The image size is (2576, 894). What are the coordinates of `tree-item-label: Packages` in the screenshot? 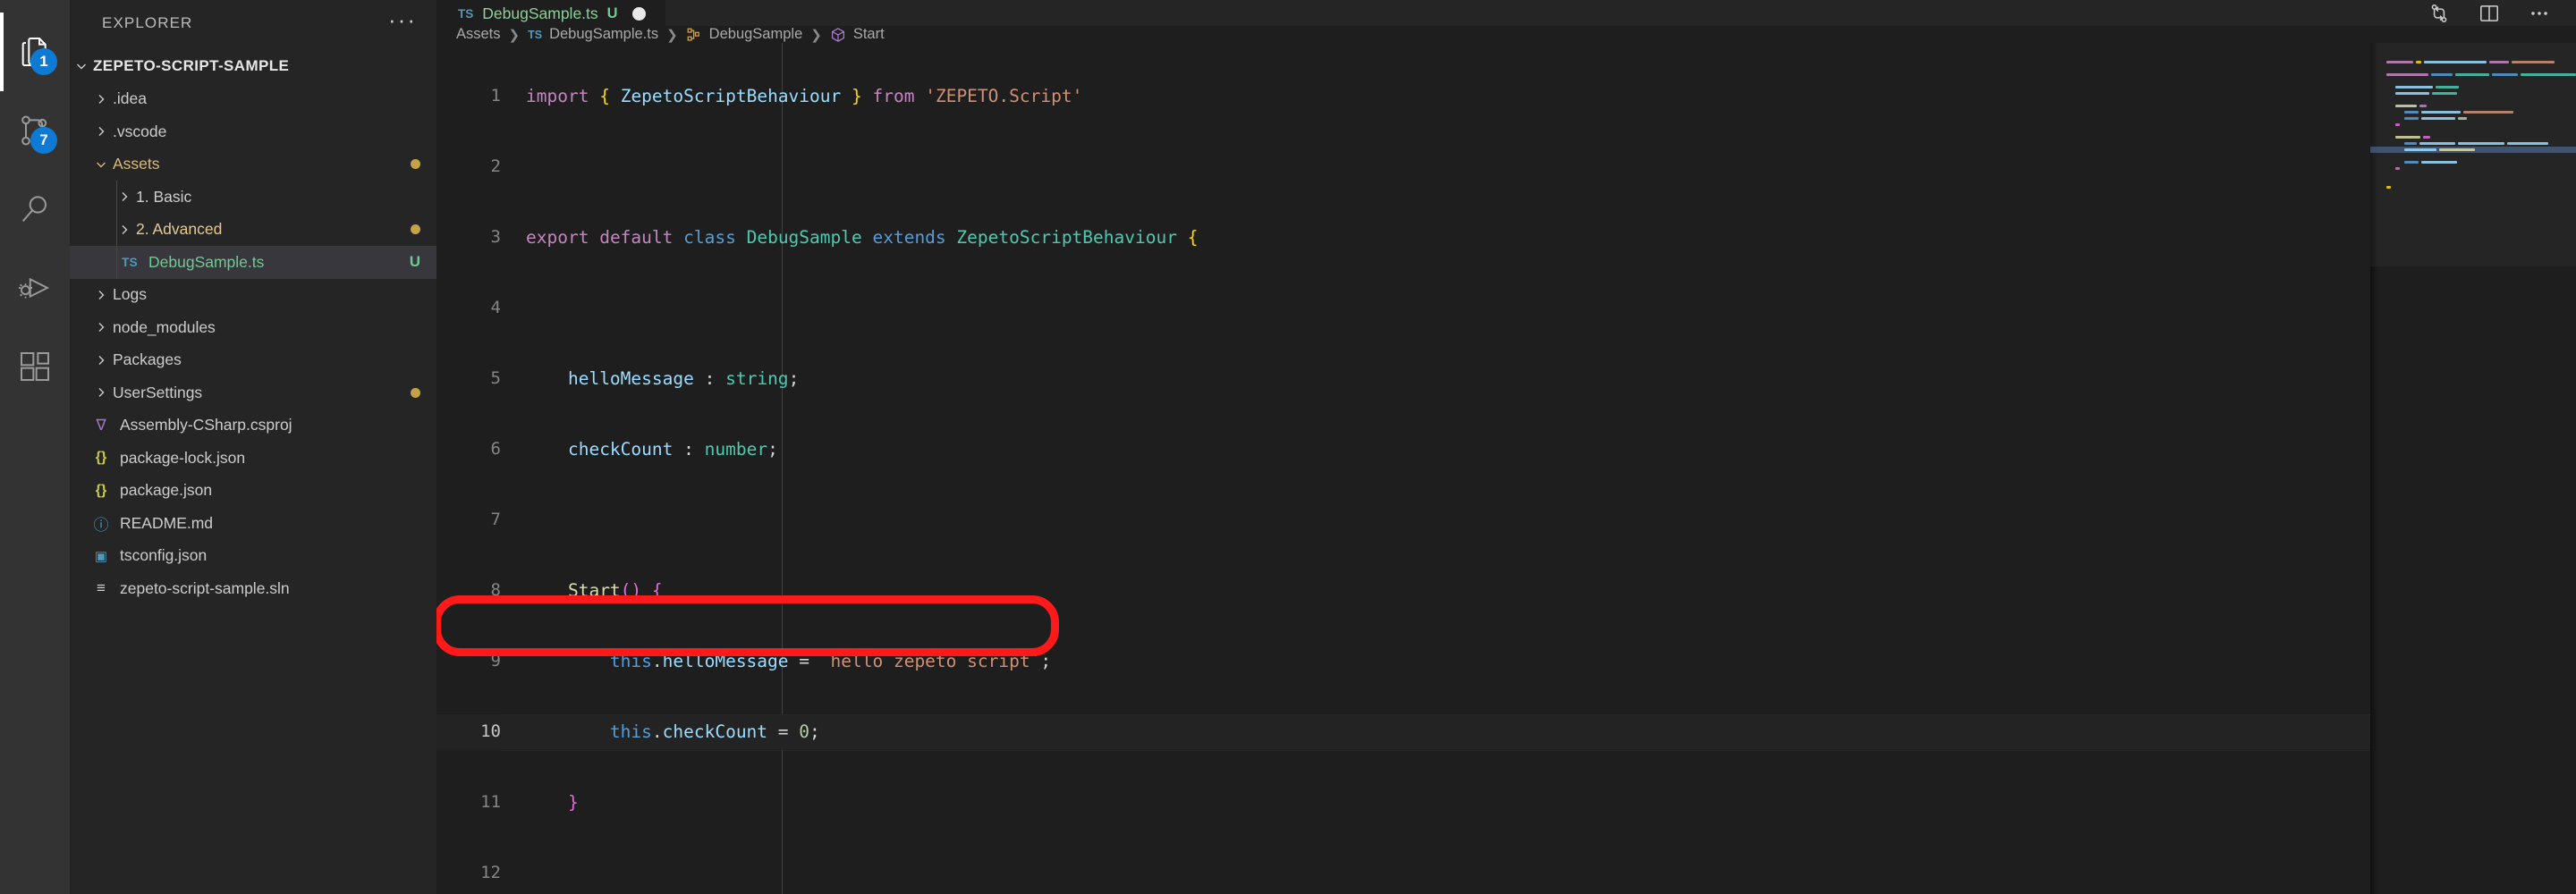 It's located at (147, 359).